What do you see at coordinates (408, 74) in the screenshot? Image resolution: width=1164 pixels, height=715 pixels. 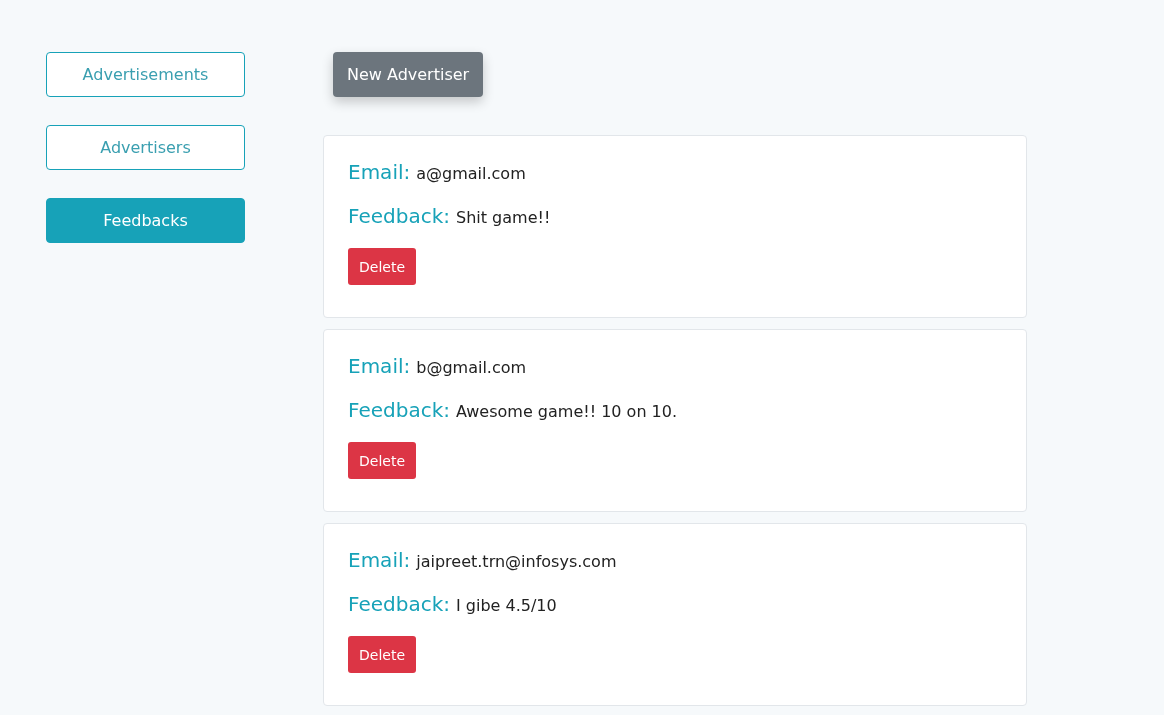 I see `new-advertiser-button: New Advertiser` at bounding box center [408, 74].